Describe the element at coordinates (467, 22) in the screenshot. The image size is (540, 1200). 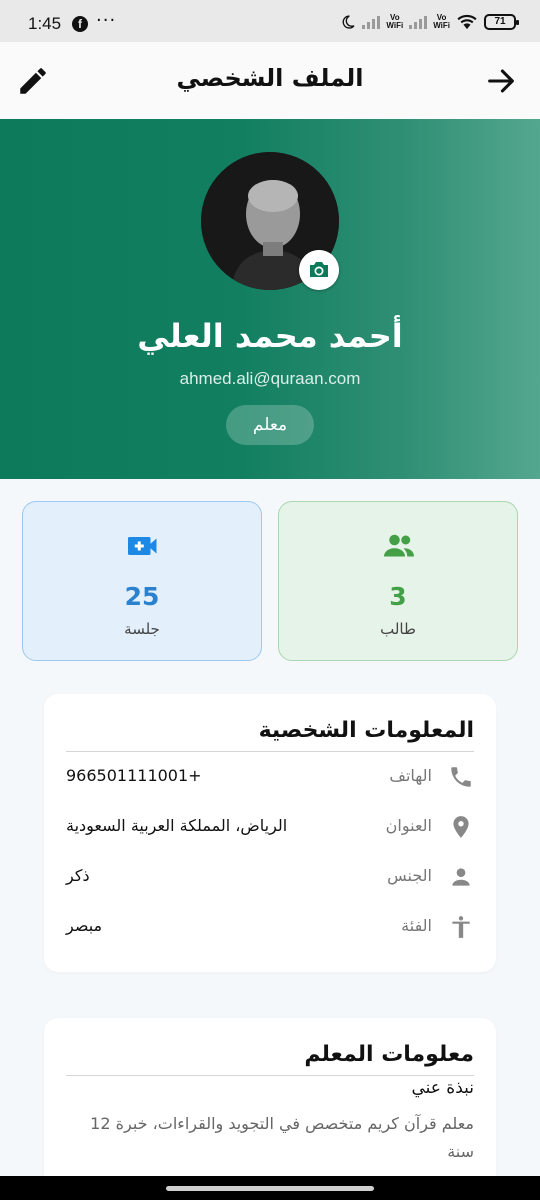
I see `wifi-icon` at that location.